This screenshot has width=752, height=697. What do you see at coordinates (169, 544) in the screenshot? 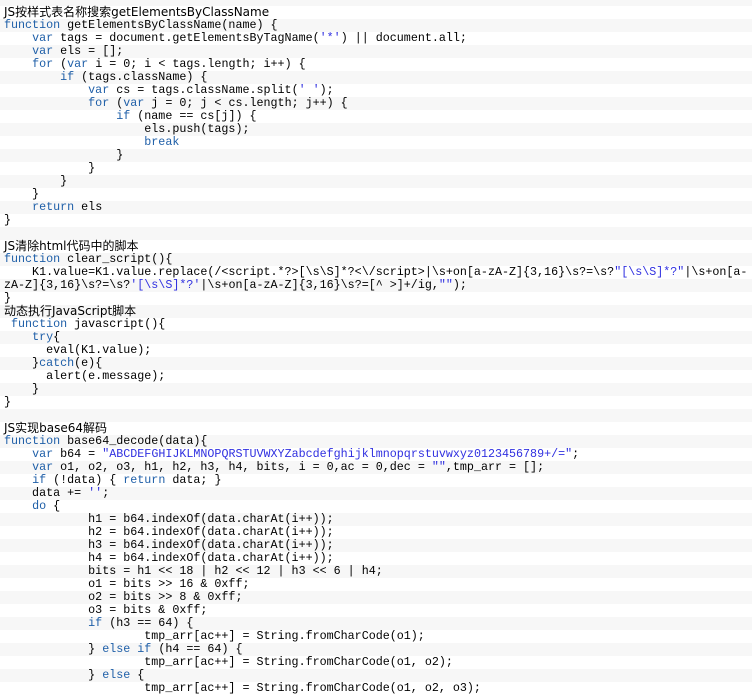
I see `code-token: h3 = b64.indexOf(data.charAt(i++));` at bounding box center [169, 544].